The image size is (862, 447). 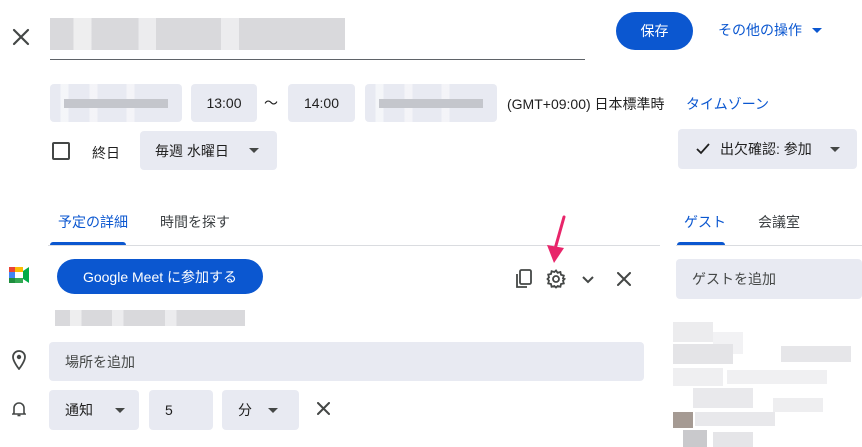 What do you see at coordinates (245, 410) in the screenshot?
I see `notification-unit-value: 分` at bounding box center [245, 410].